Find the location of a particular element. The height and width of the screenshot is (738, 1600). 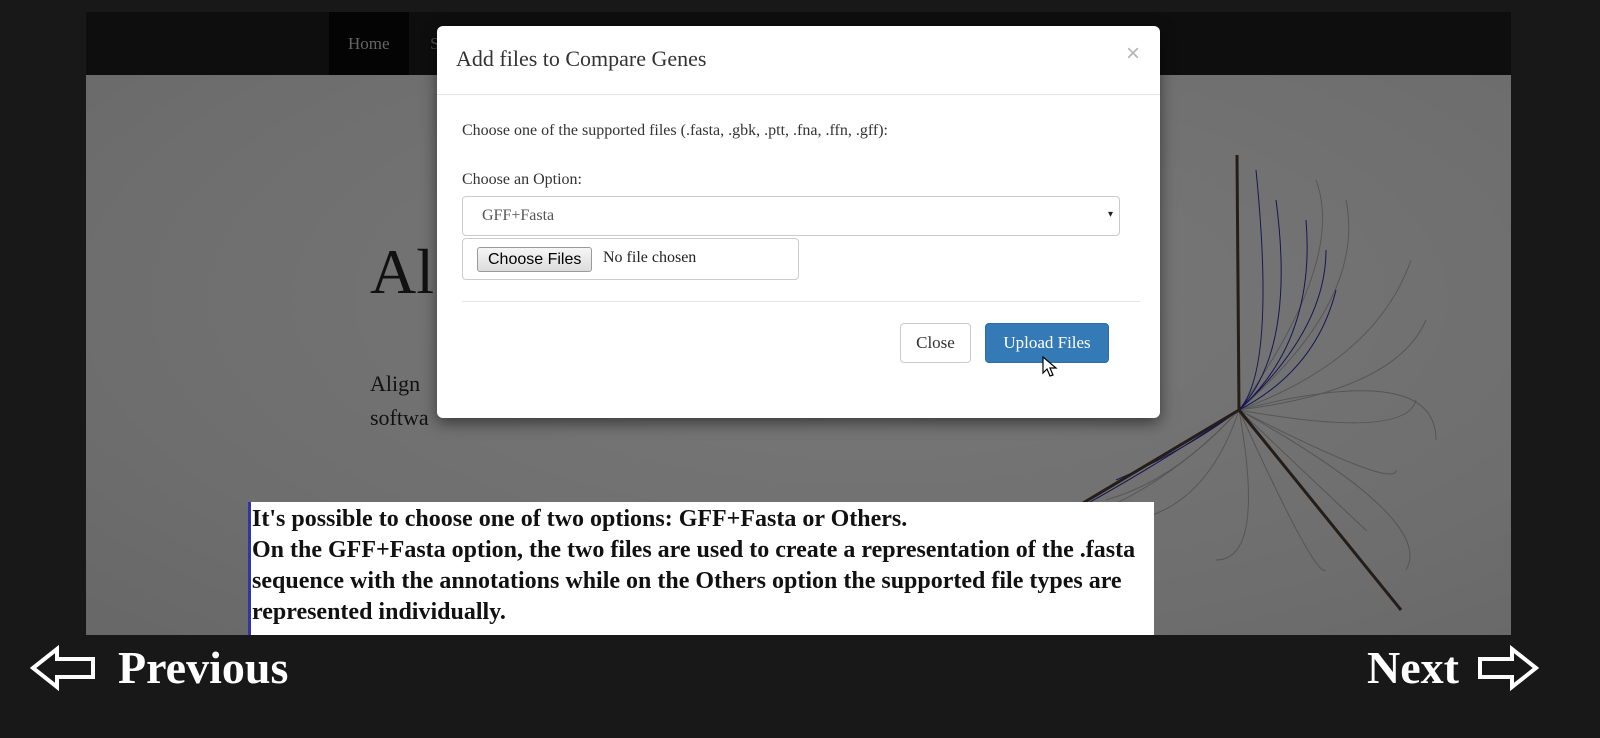

file-status: No file chosen is located at coordinates (650, 257).